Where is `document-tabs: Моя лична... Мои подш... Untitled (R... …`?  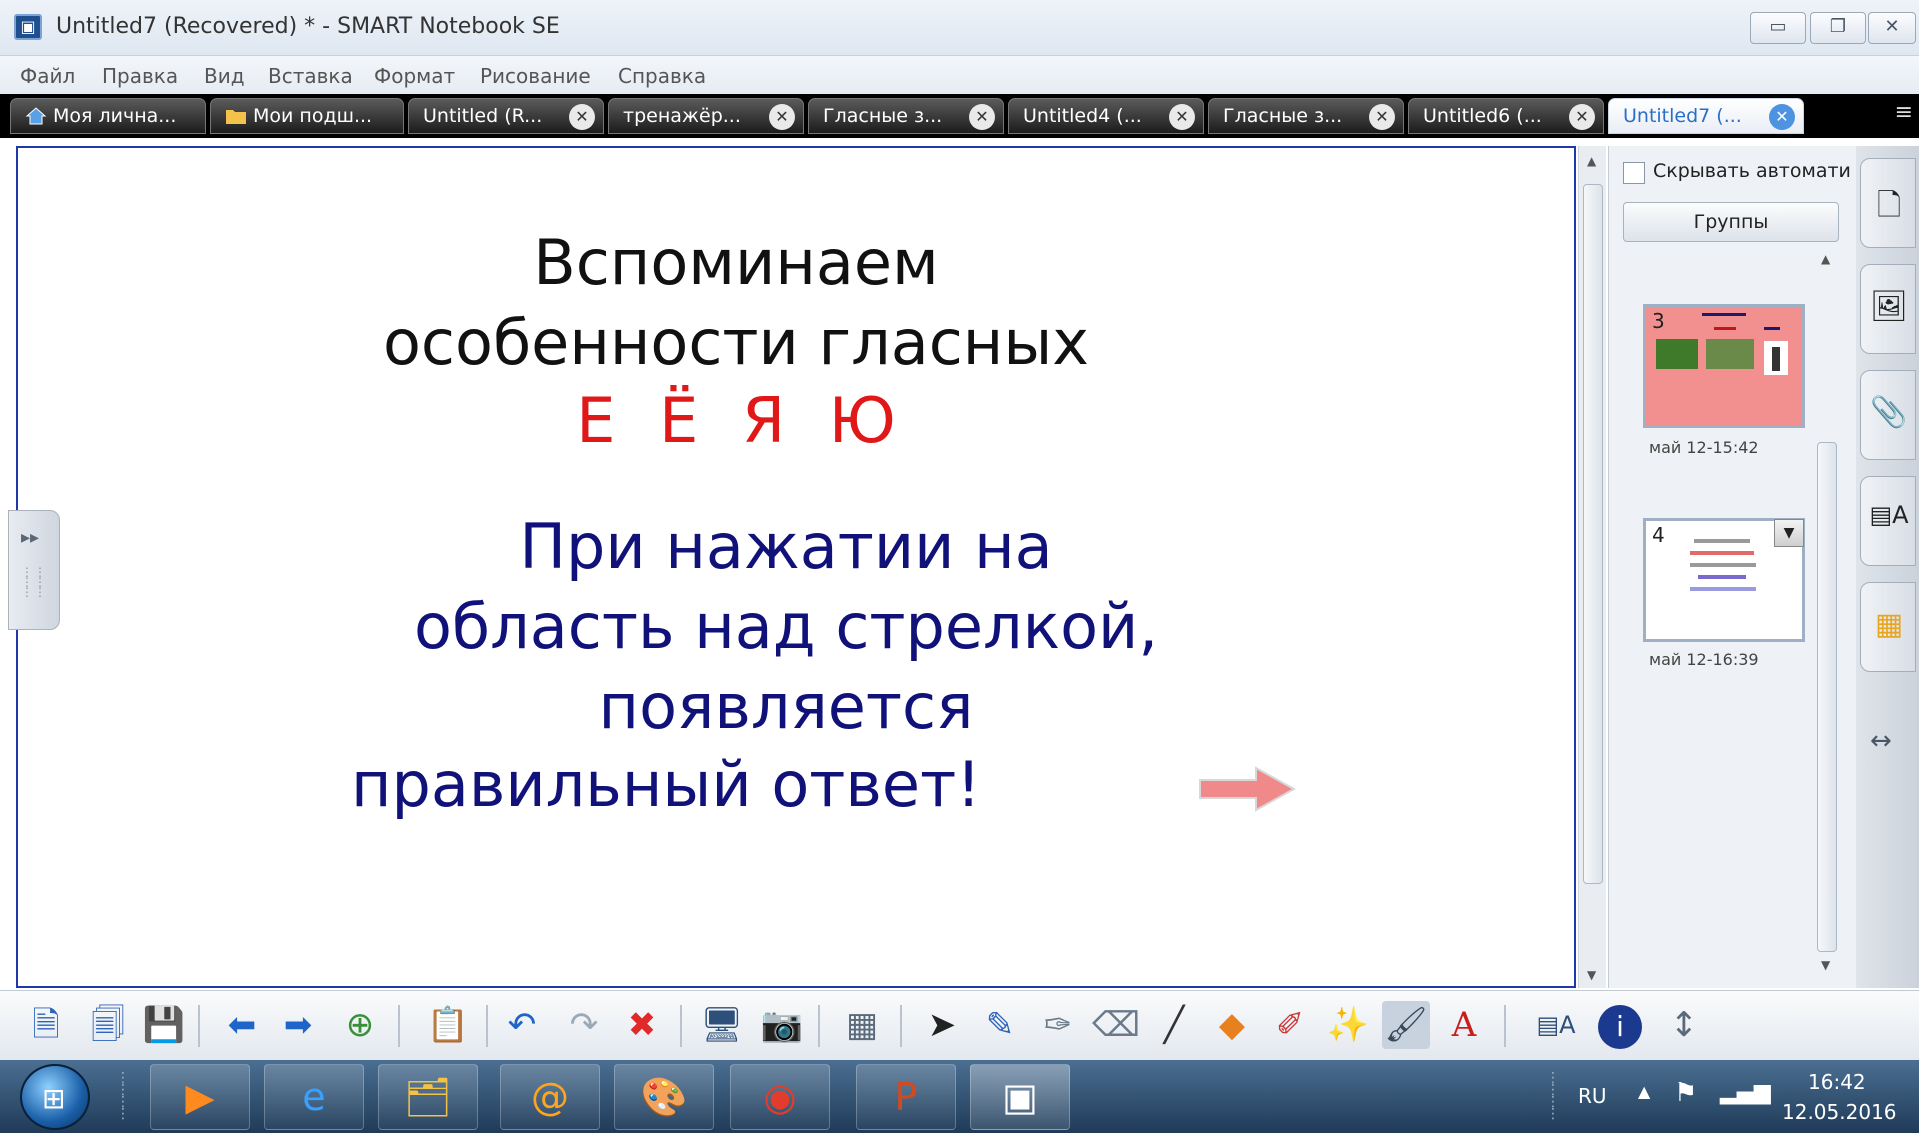 document-tabs: Моя лична... Мои подш... Untitled (R... … is located at coordinates (959, 116).